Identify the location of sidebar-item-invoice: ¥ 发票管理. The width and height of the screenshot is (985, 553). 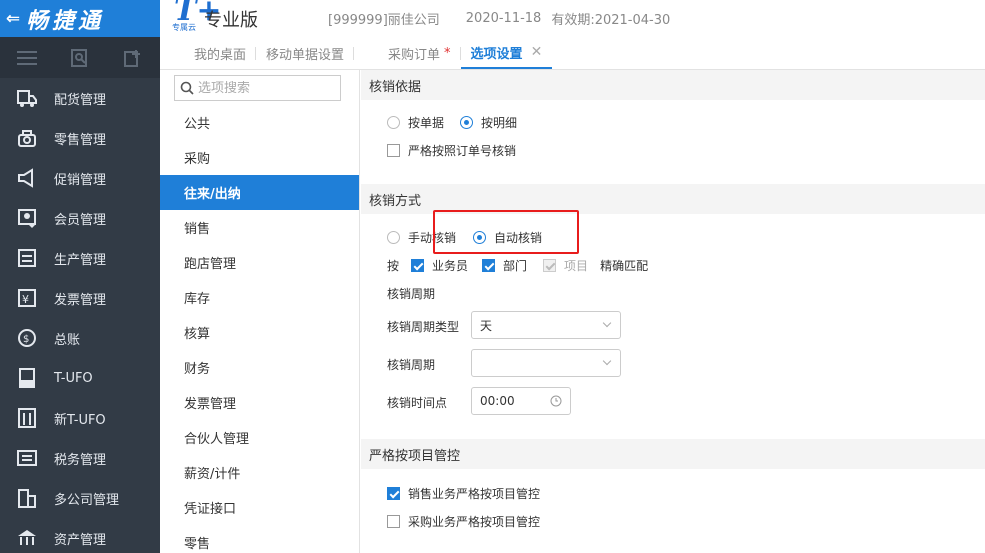
(80, 298).